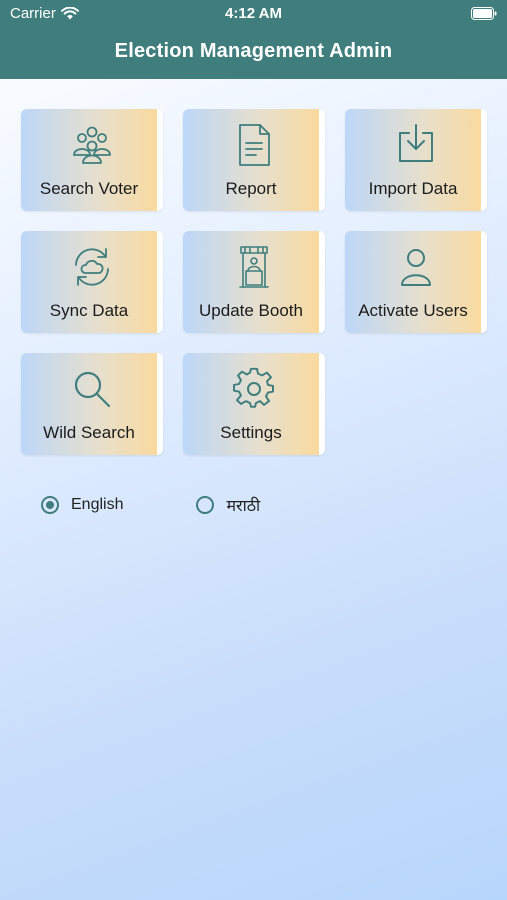 The height and width of the screenshot is (900, 507). I want to click on tile-label: Sync Data, so click(89, 310).